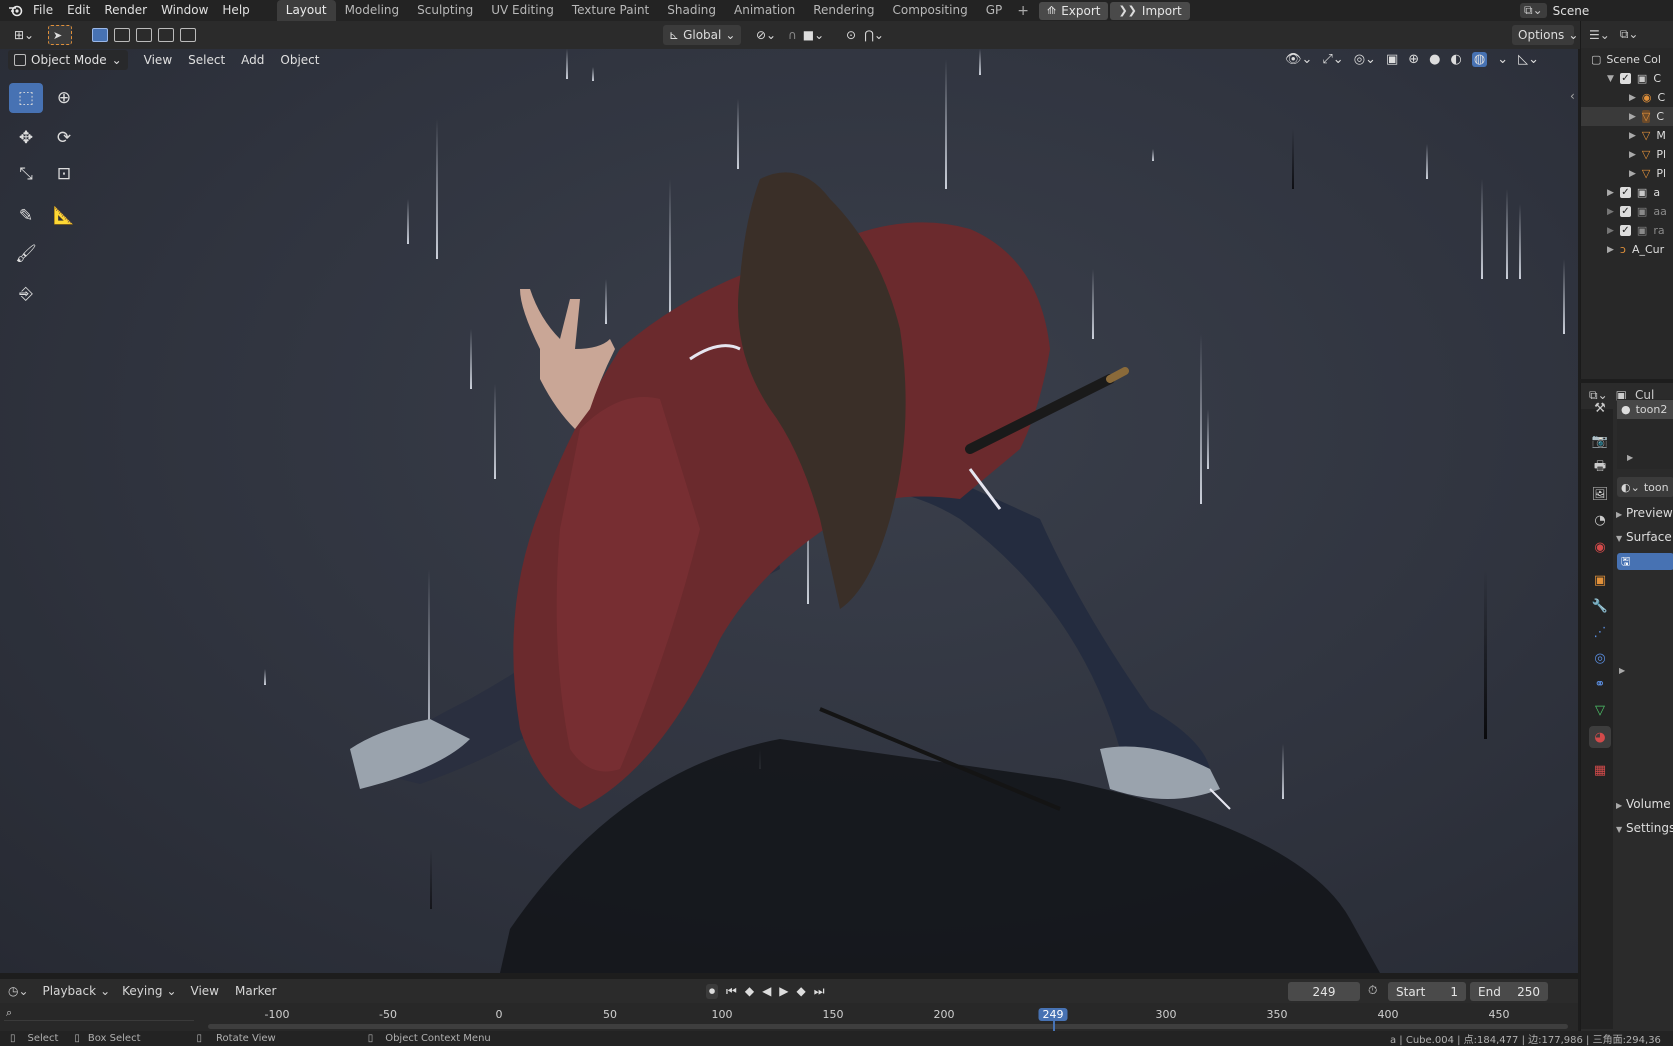  I want to click on rotate-tool-icon: ⟳, so click(64, 138).